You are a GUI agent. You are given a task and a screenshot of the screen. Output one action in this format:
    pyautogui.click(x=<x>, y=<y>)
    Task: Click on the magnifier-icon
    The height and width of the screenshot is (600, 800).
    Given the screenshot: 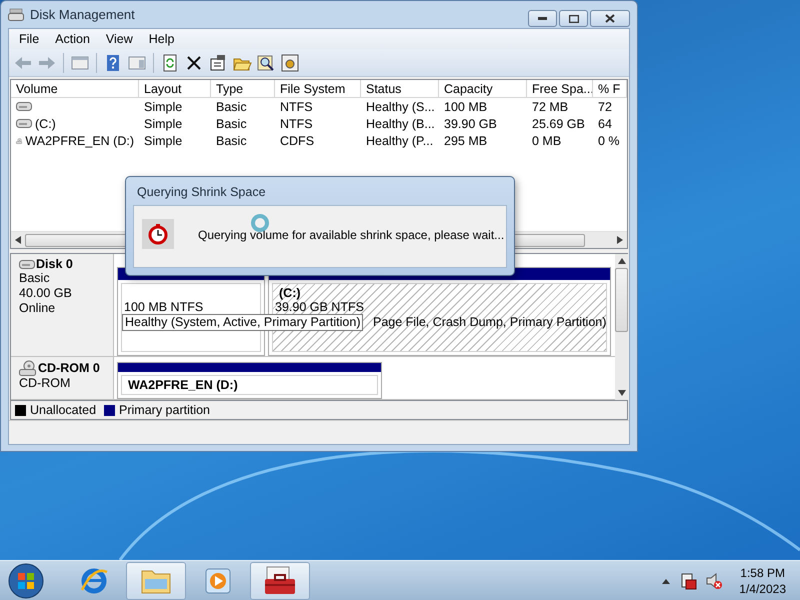 What is the action you would take?
    pyautogui.click(x=266, y=62)
    